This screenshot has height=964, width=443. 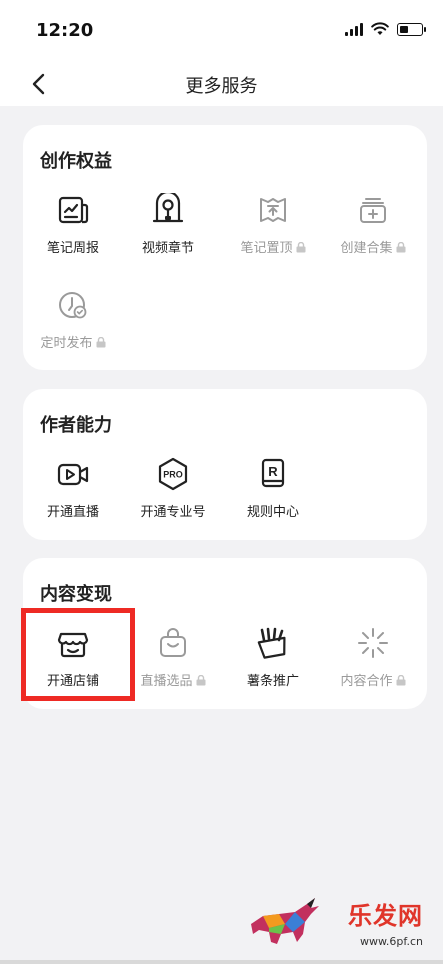 I want to click on bottom-divider, so click(x=221, y=962).